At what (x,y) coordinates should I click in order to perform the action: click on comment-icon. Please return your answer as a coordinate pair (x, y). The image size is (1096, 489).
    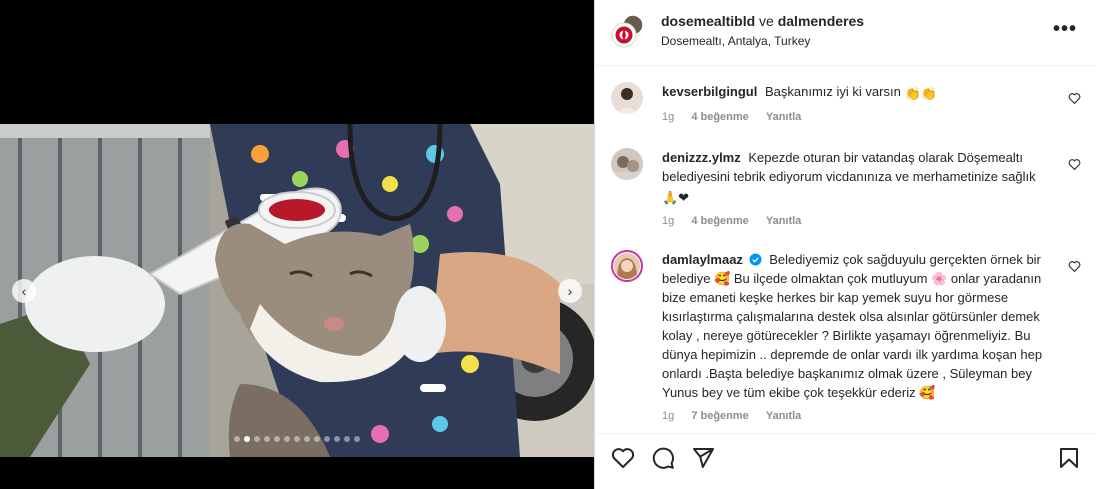
    Looking at the image, I should click on (663, 458).